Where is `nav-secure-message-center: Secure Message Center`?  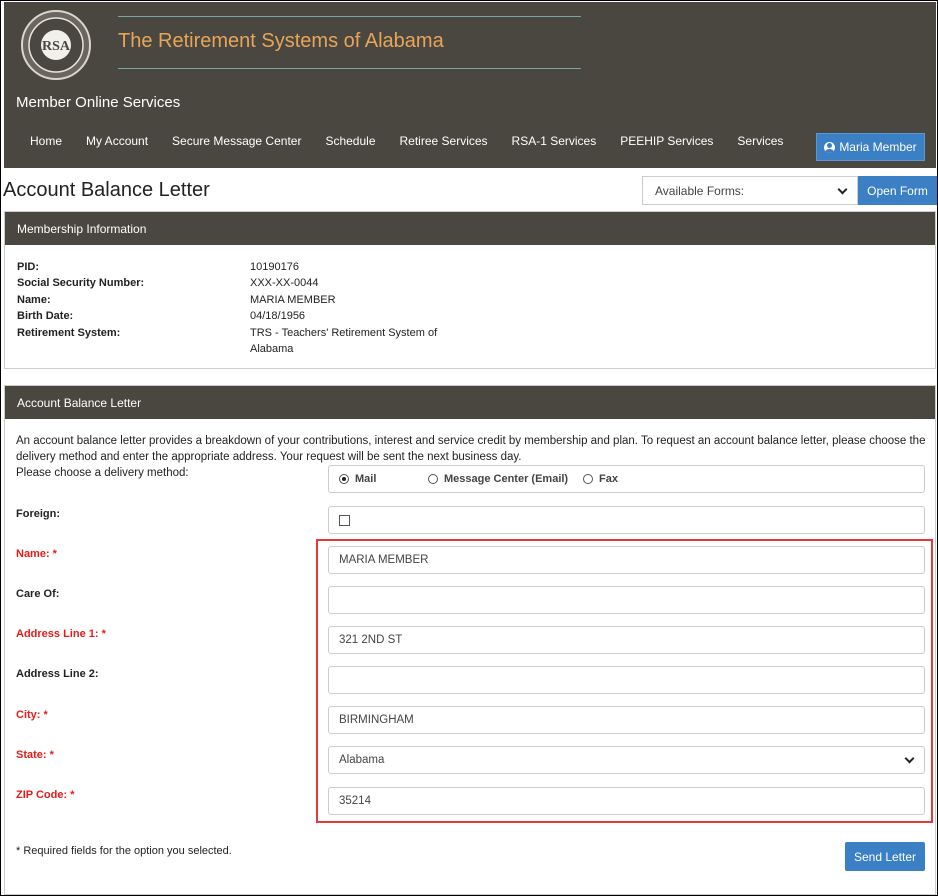 nav-secure-message-center: Secure Message Center is located at coordinates (236, 141).